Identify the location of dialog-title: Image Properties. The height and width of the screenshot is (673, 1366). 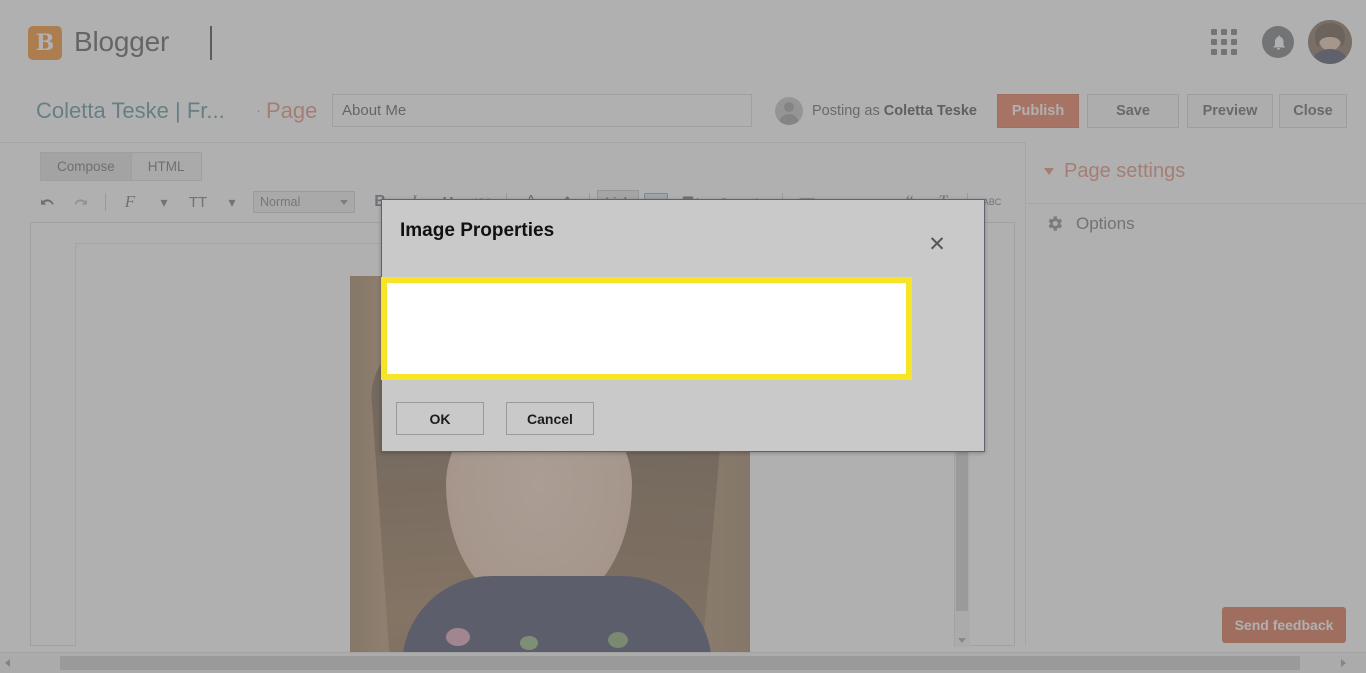
(477, 230).